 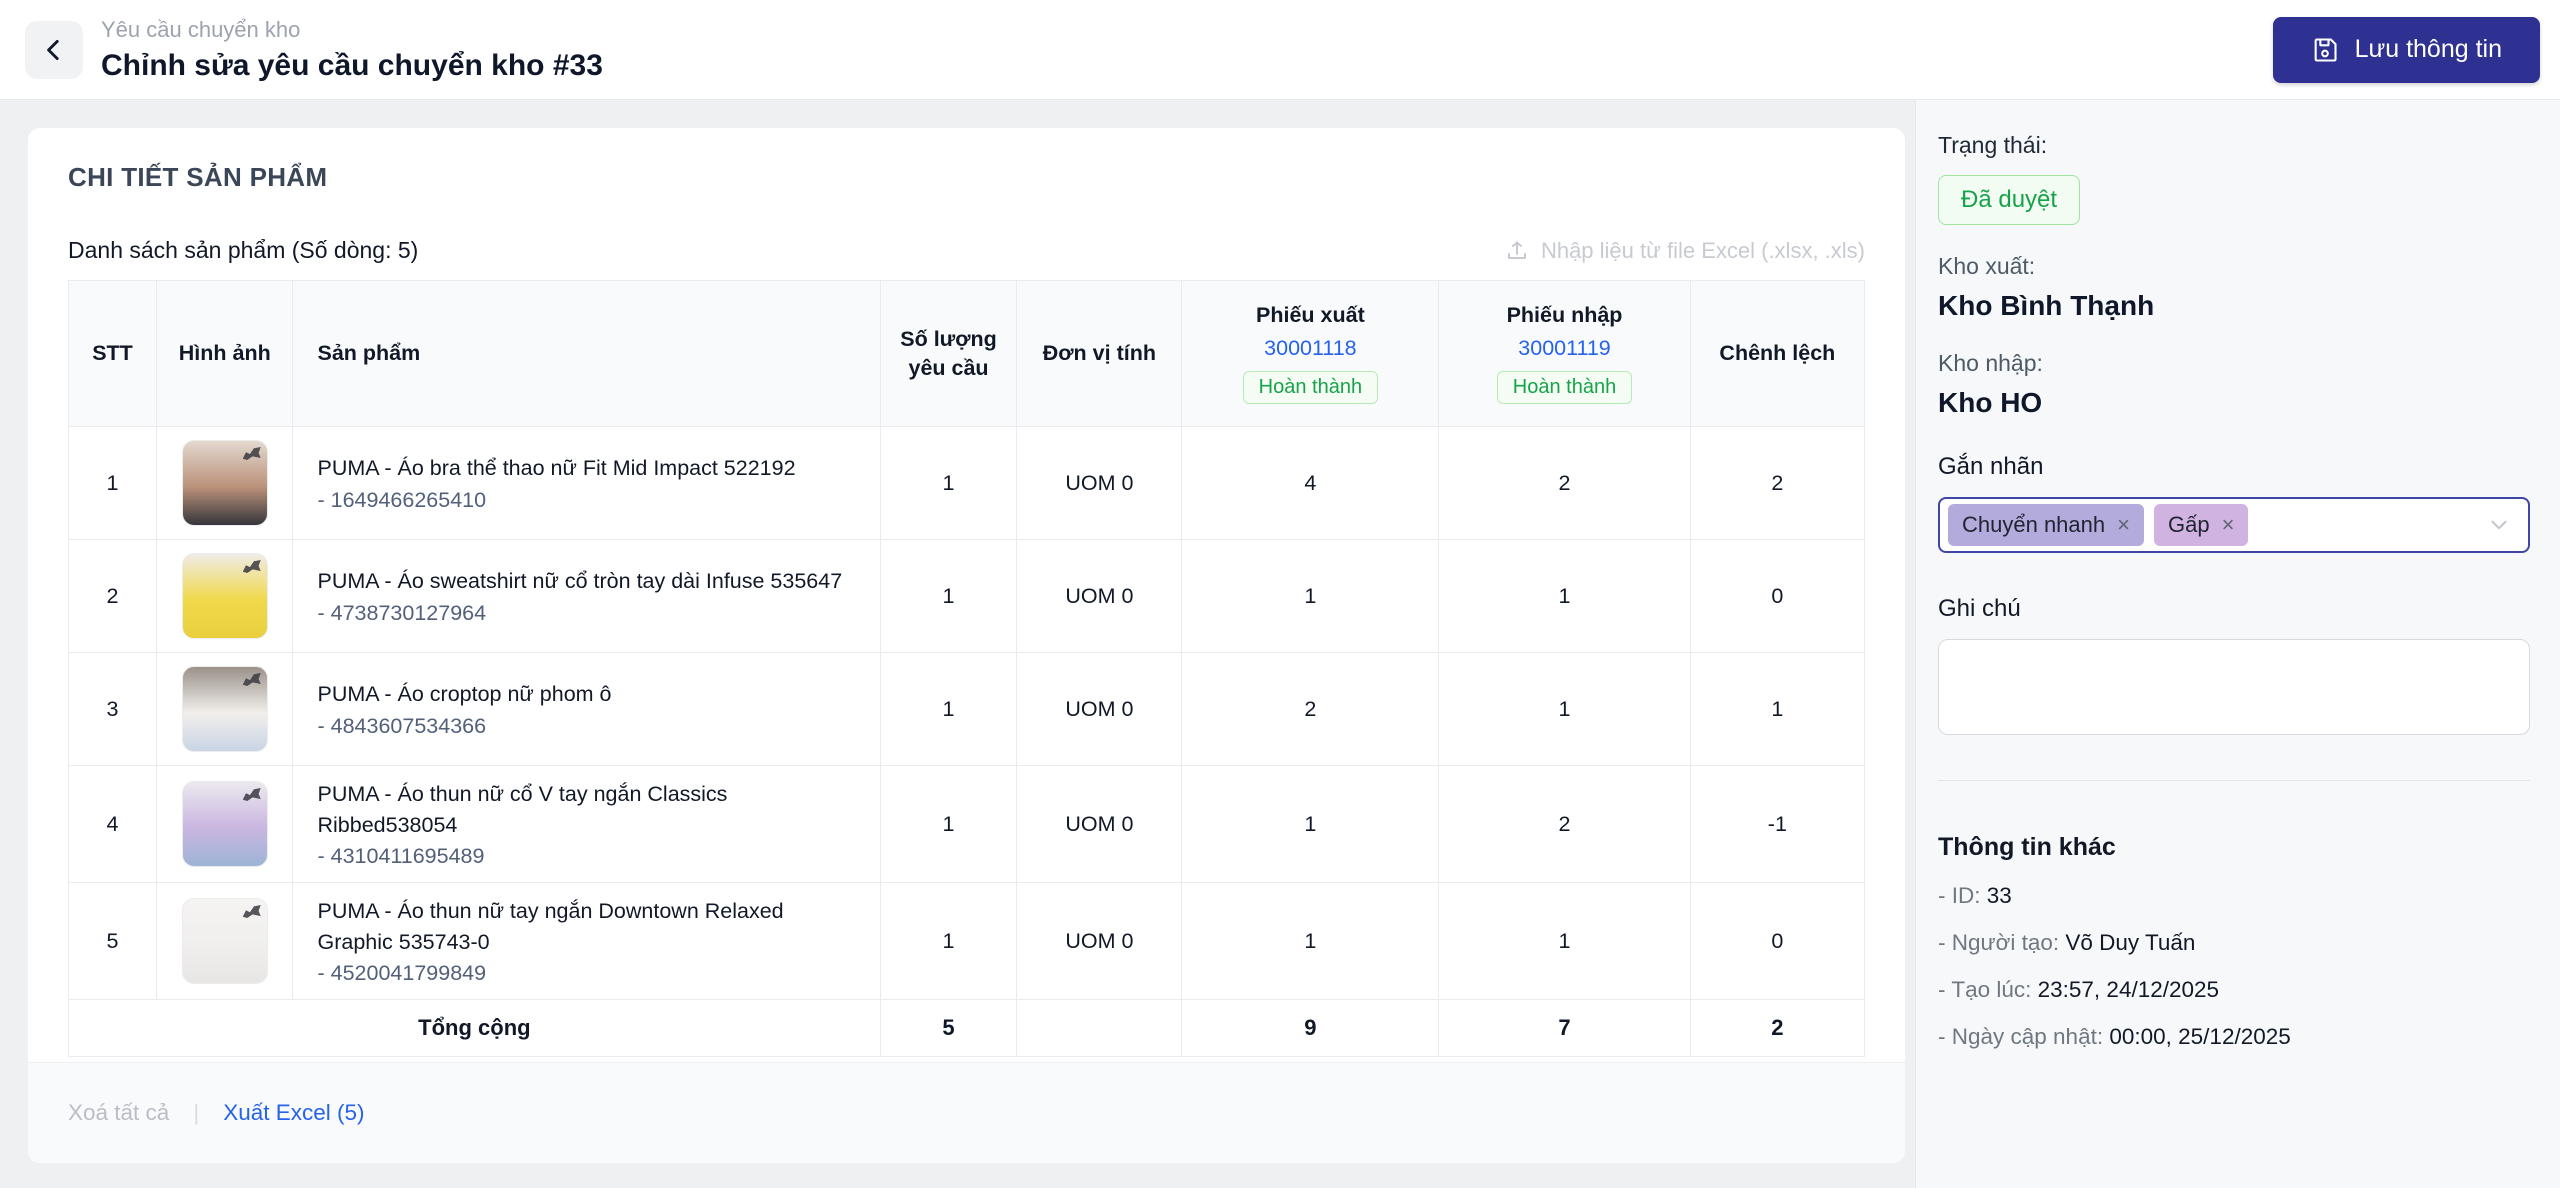 I want to click on chevron-down-icon, so click(x=2499, y=525).